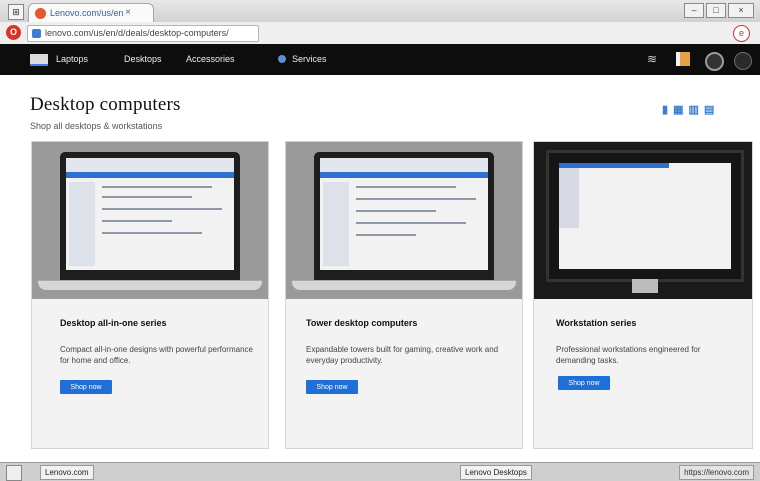  I want to click on card-title: Tower desktop computers, so click(362, 323).